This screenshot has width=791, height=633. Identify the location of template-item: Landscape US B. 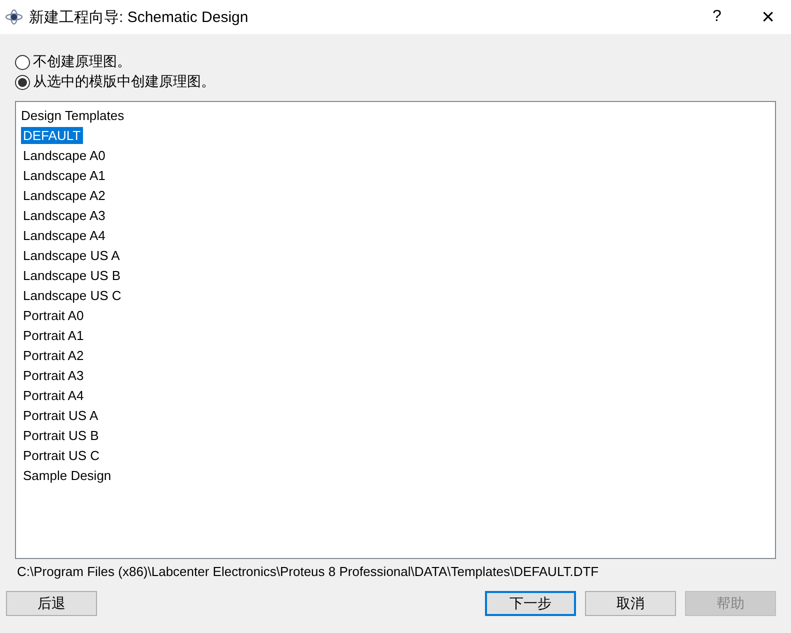
(72, 275).